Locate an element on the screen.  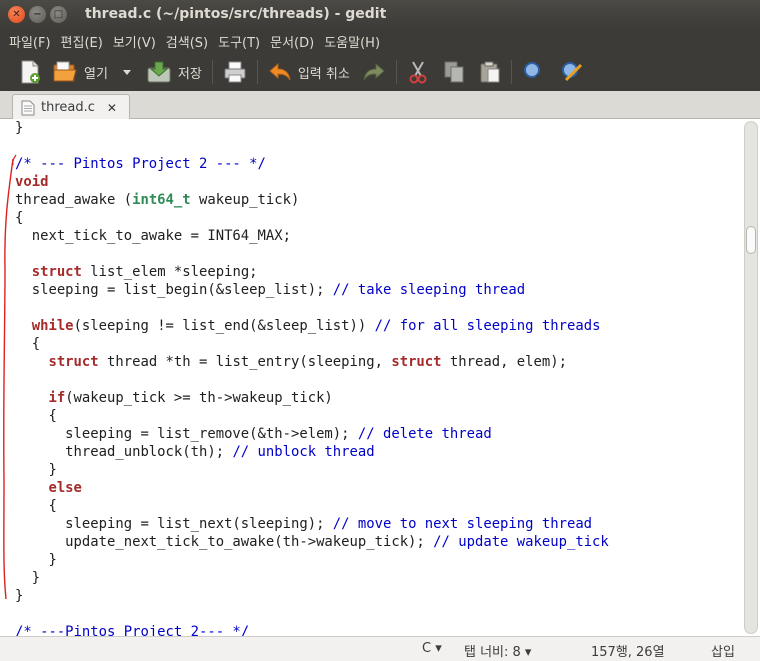
document-tab: thread.c ✕ is located at coordinates (71, 107).